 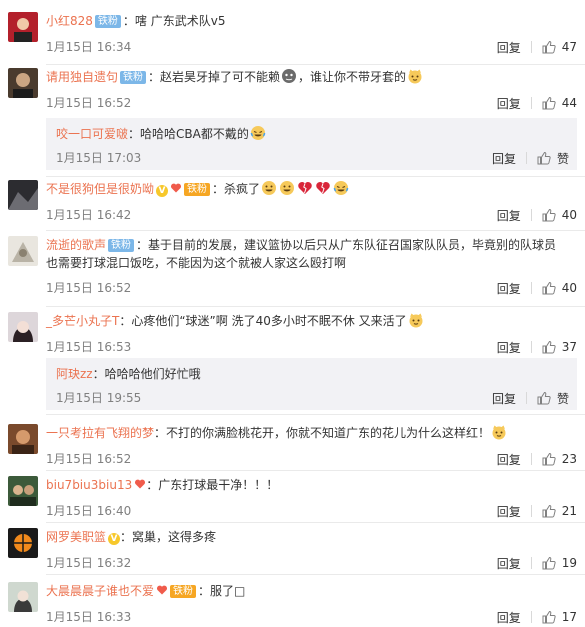 What do you see at coordinates (82, 321) in the screenshot?
I see `username-link: _多芒小丸子T` at bounding box center [82, 321].